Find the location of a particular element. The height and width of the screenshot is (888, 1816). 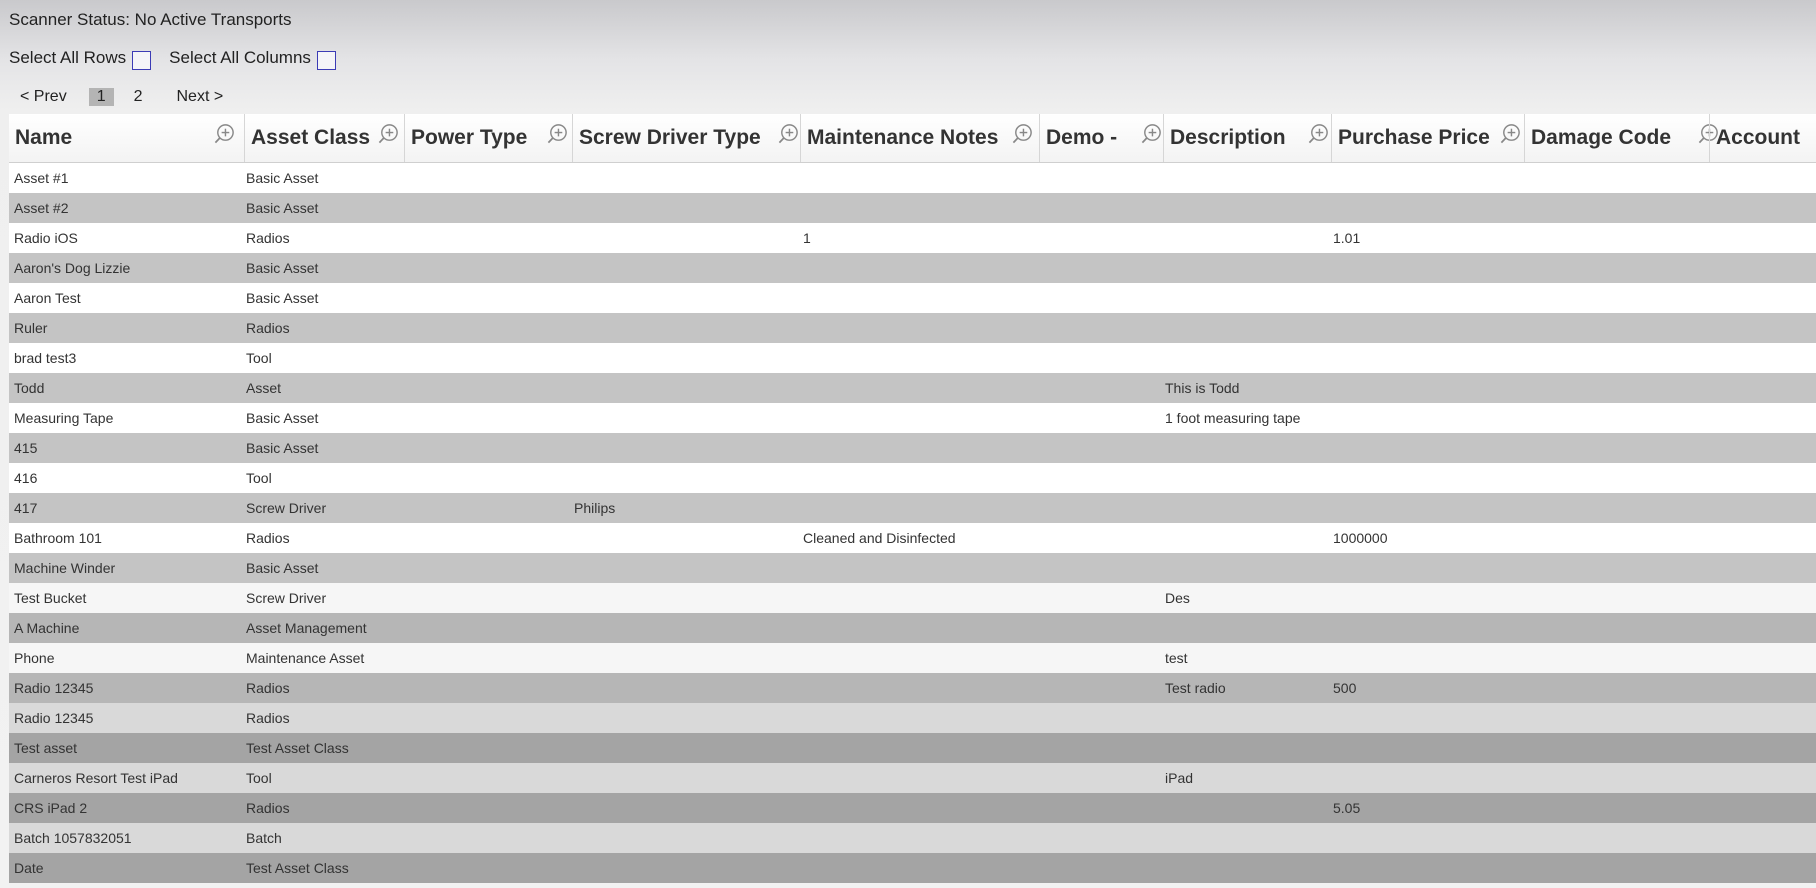

column-header: Asset Class is located at coordinates (324, 138).